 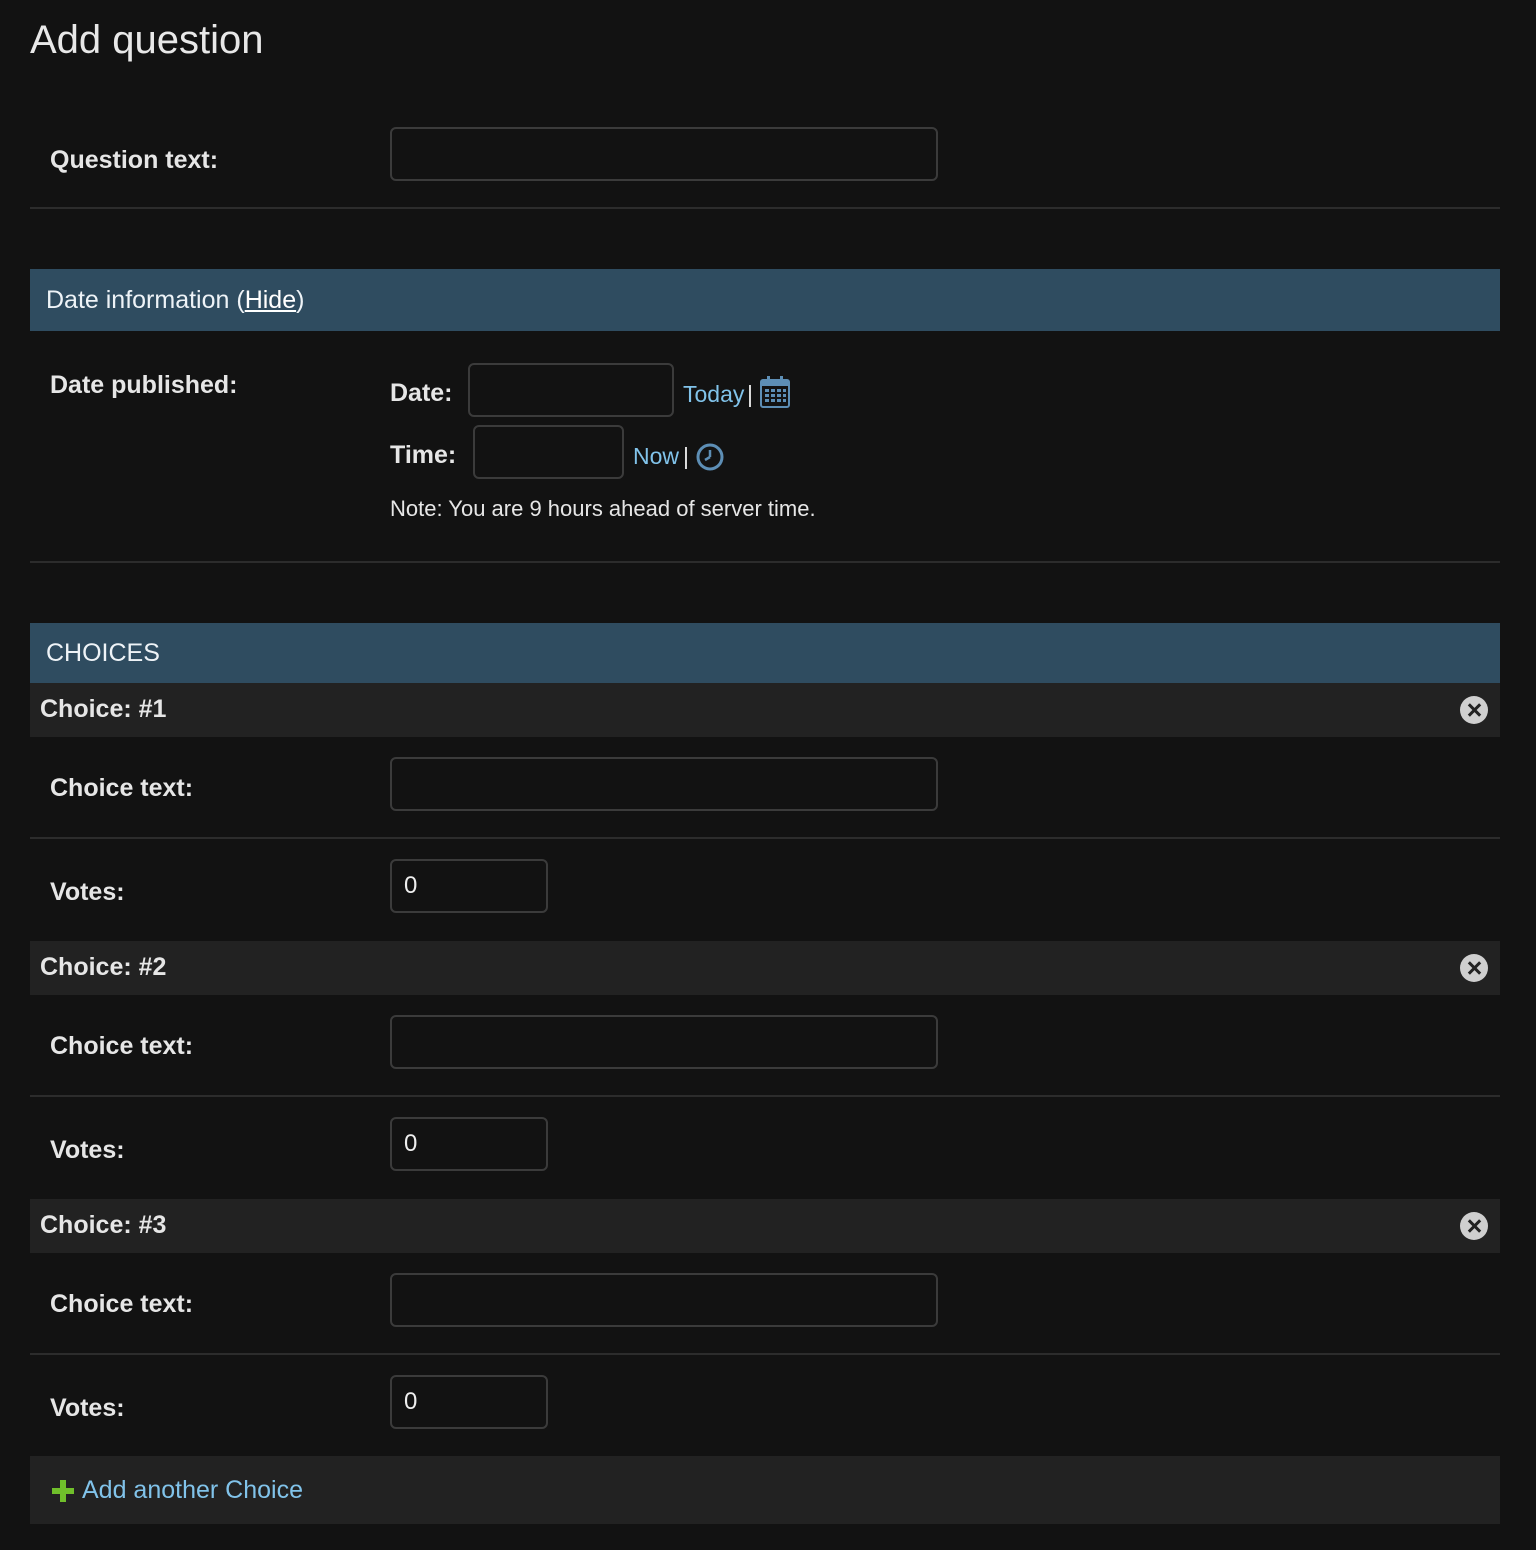 What do you see at coordinates (664, 1300) in the screenshot?
I see `choice-3-text-input` at bounding box center [664, 1300].